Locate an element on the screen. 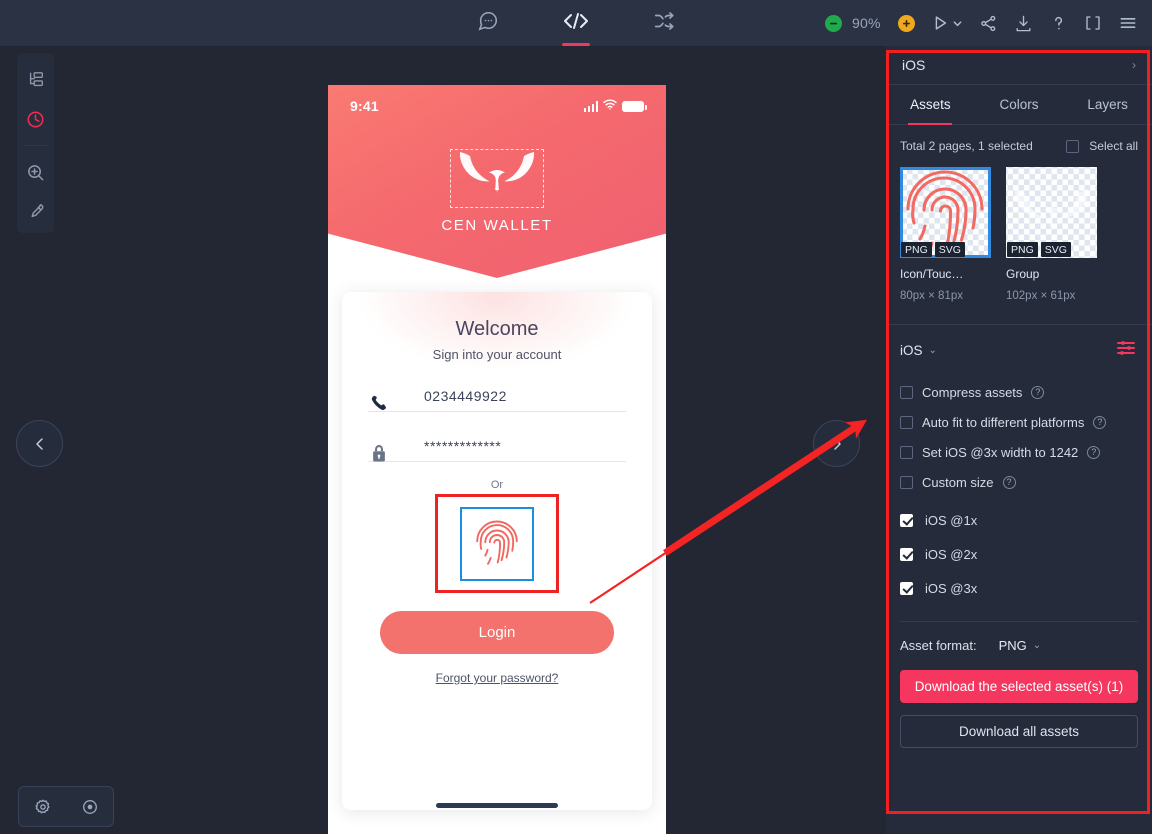 Image resolution: width=1152 pixels, height=834 pixels. fingerprint-asset-selection is located at coordinates (497, 543).